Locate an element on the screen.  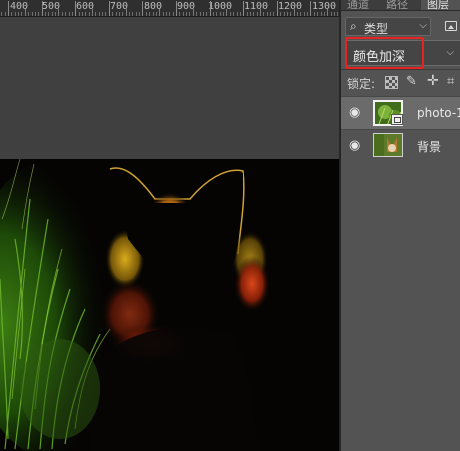
lock-image-pixels-icon: ✎ is located at coordinates (412, 81).